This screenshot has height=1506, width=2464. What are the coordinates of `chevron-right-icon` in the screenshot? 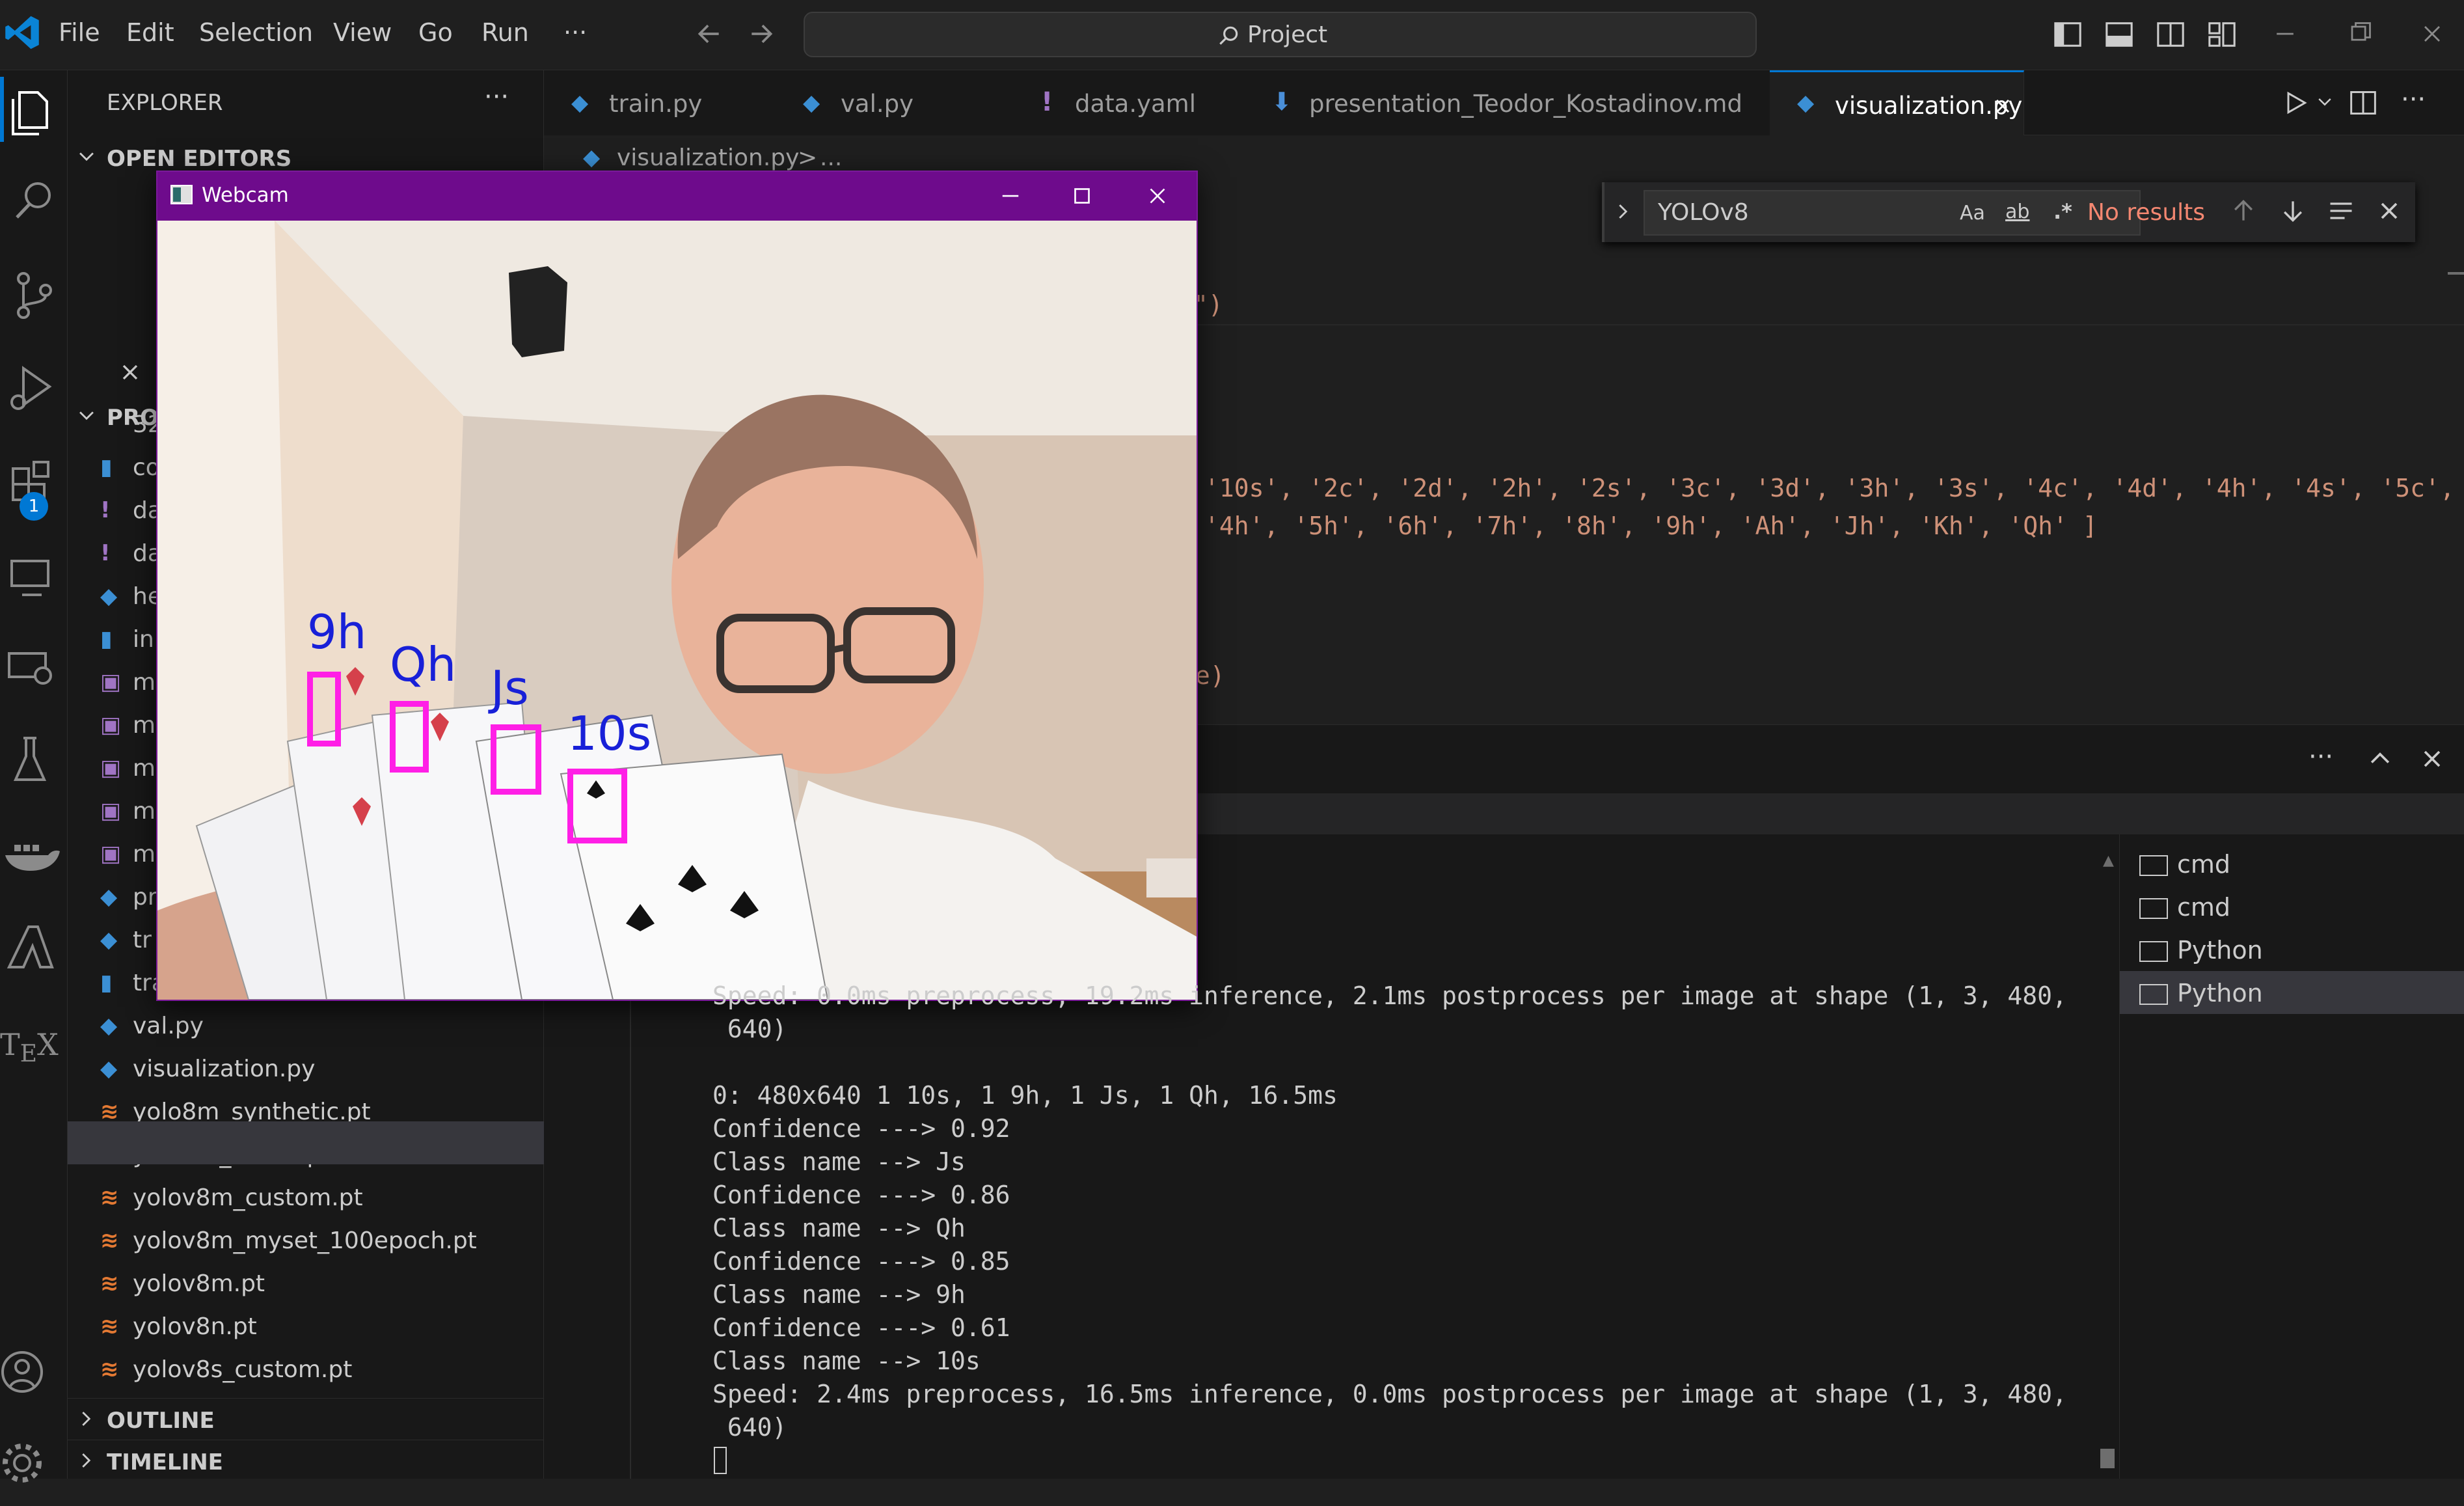 It's located at (87, 1419).